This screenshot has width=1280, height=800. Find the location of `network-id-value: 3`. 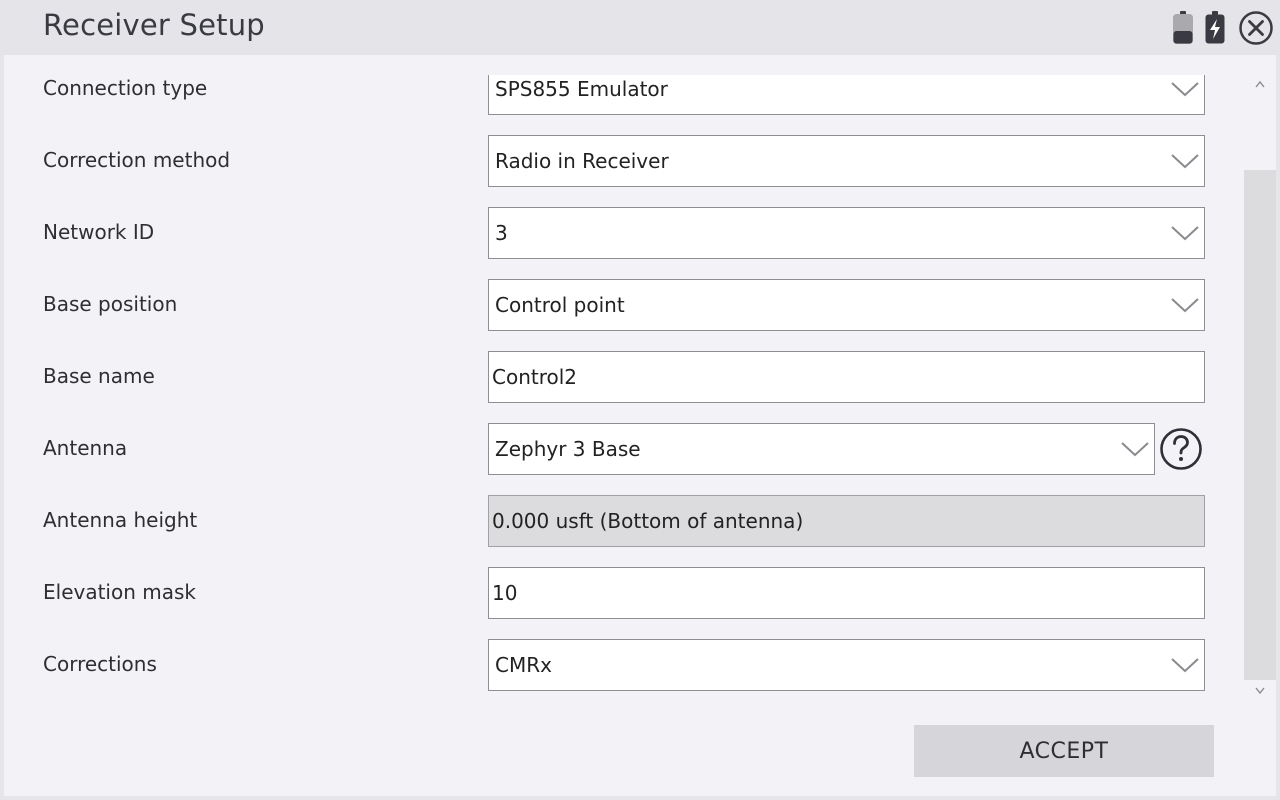

network-id-value: 3 is located at coordinates (501, 233).